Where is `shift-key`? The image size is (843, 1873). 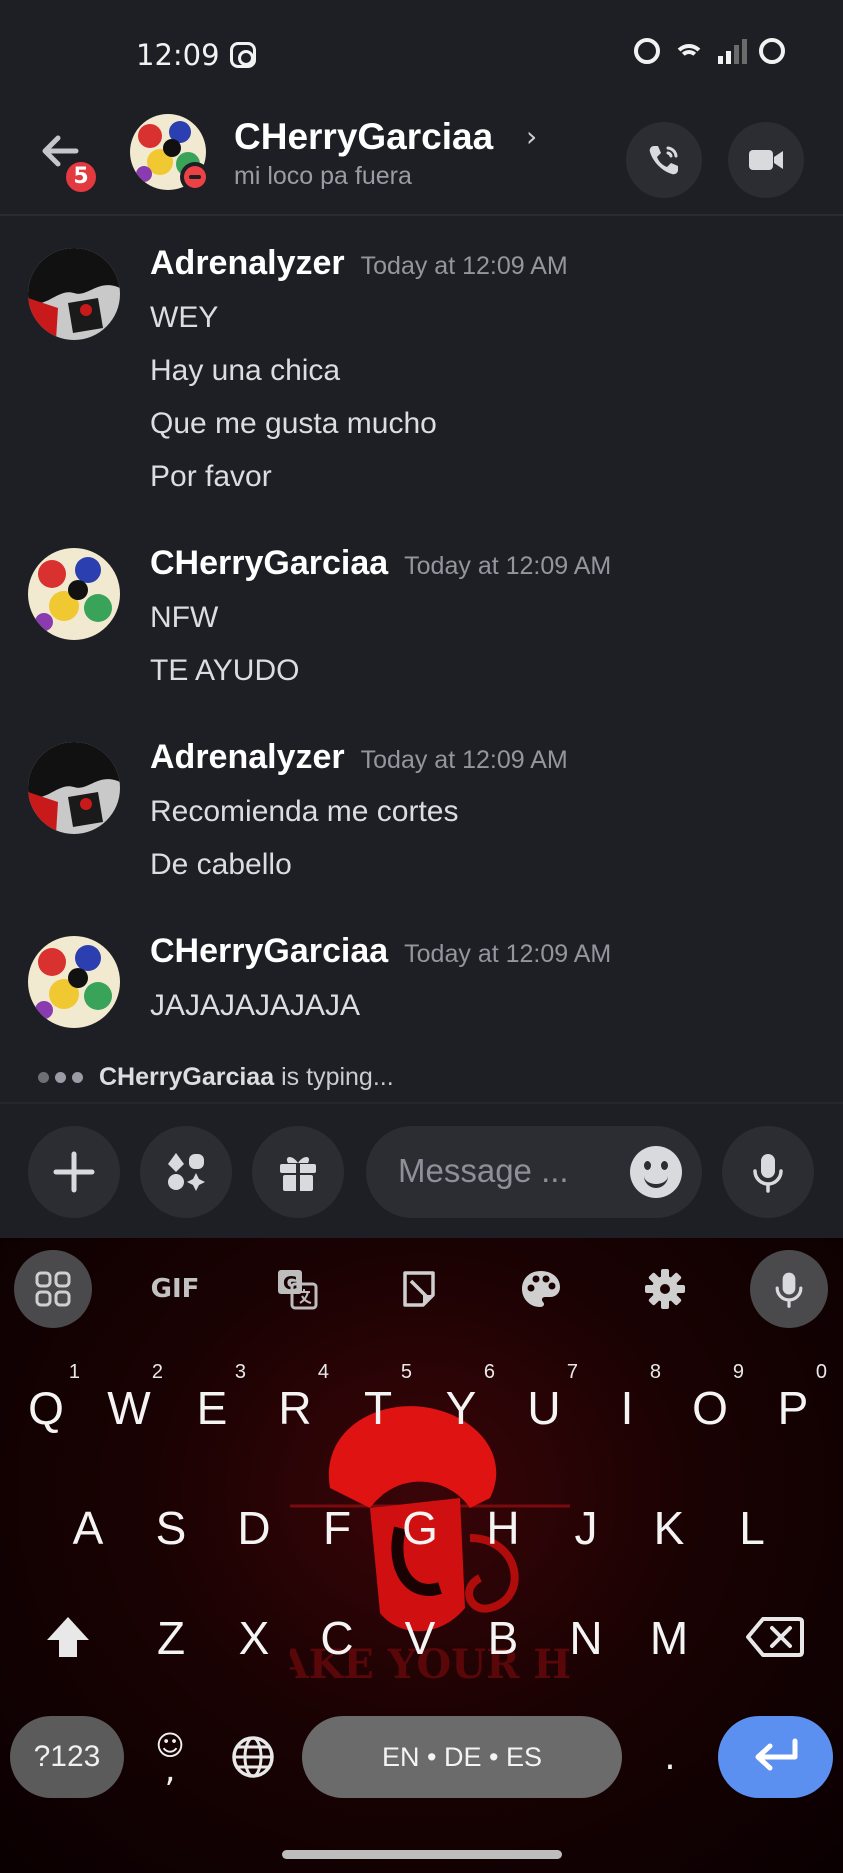 shift-key is located at coordinates (68, 1637).